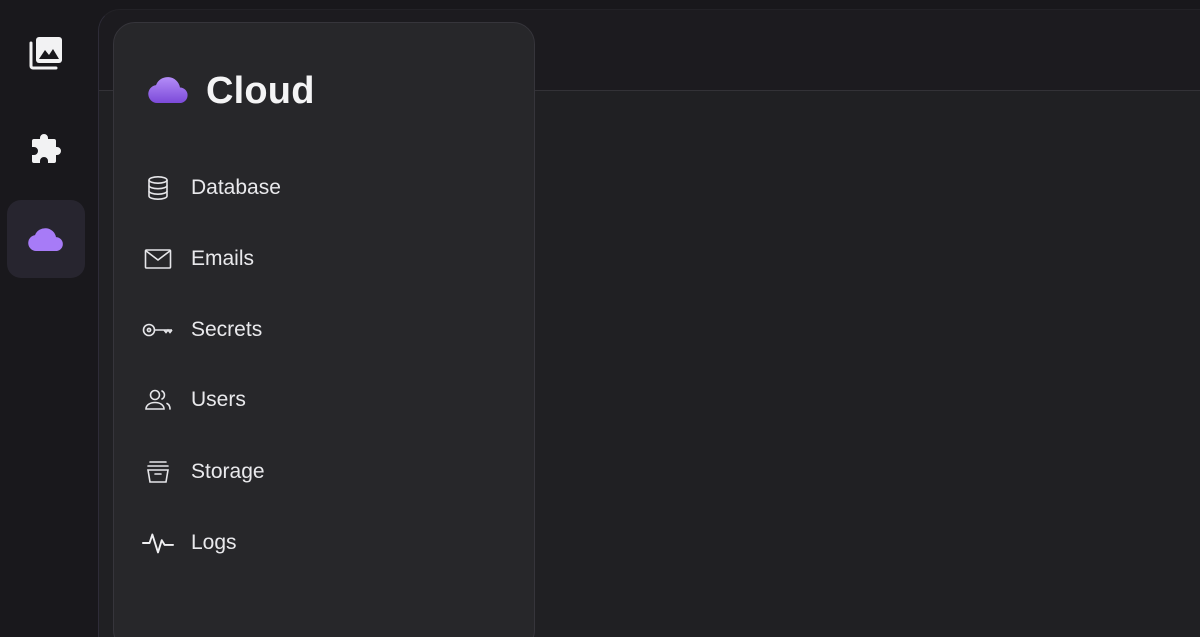 The width and height of the screenshot is (1200, 637). I want to click on rail-item-extensions, so click(46, 147).